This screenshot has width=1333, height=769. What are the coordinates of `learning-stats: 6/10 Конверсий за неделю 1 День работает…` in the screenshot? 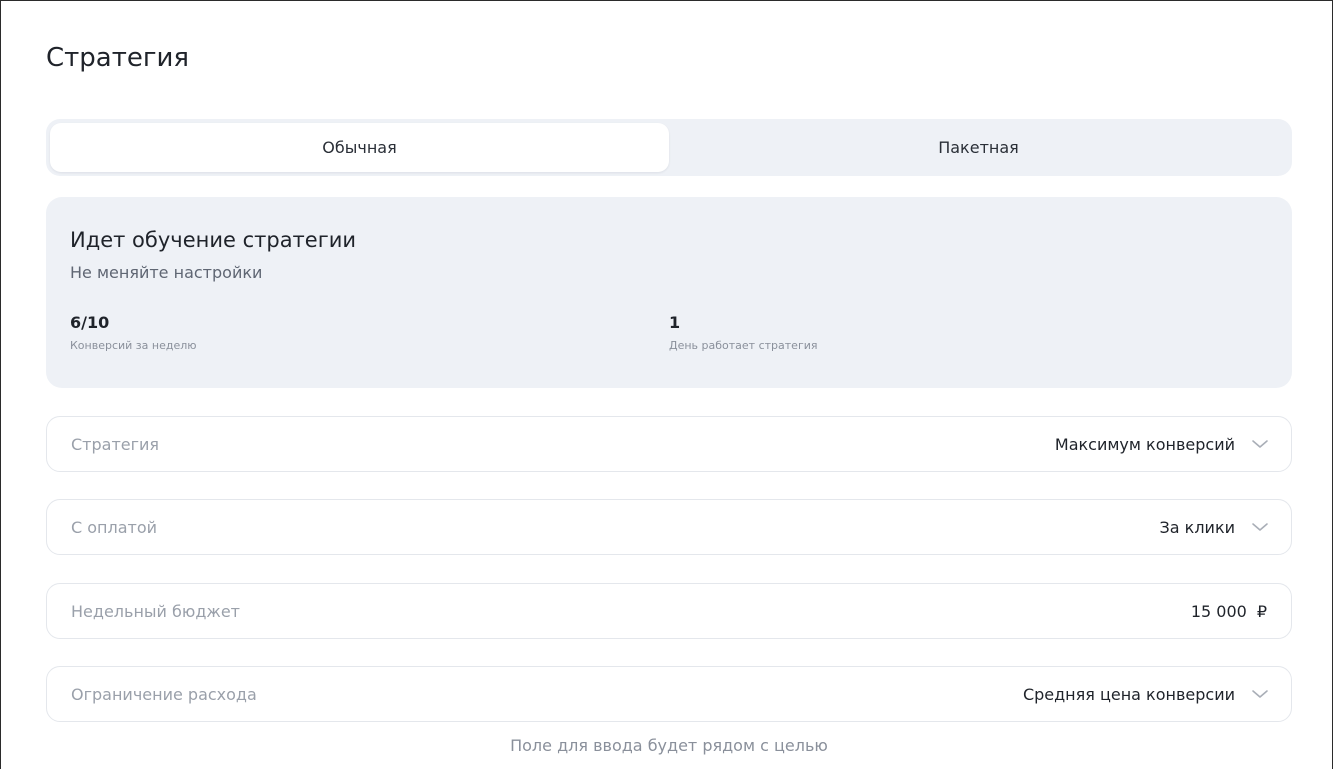 It's located at (669, 337).